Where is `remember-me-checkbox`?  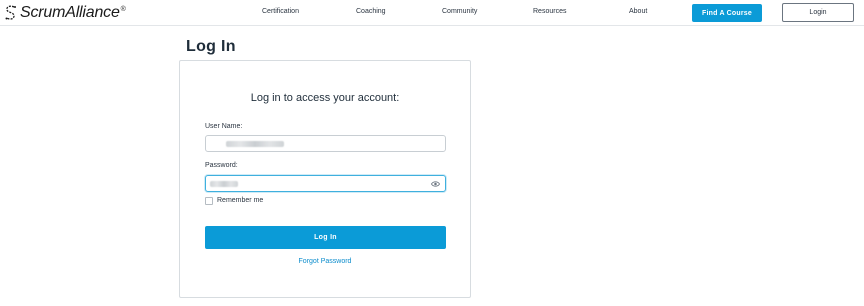
remember-me-checkbox is located at coordinates (209, 201).